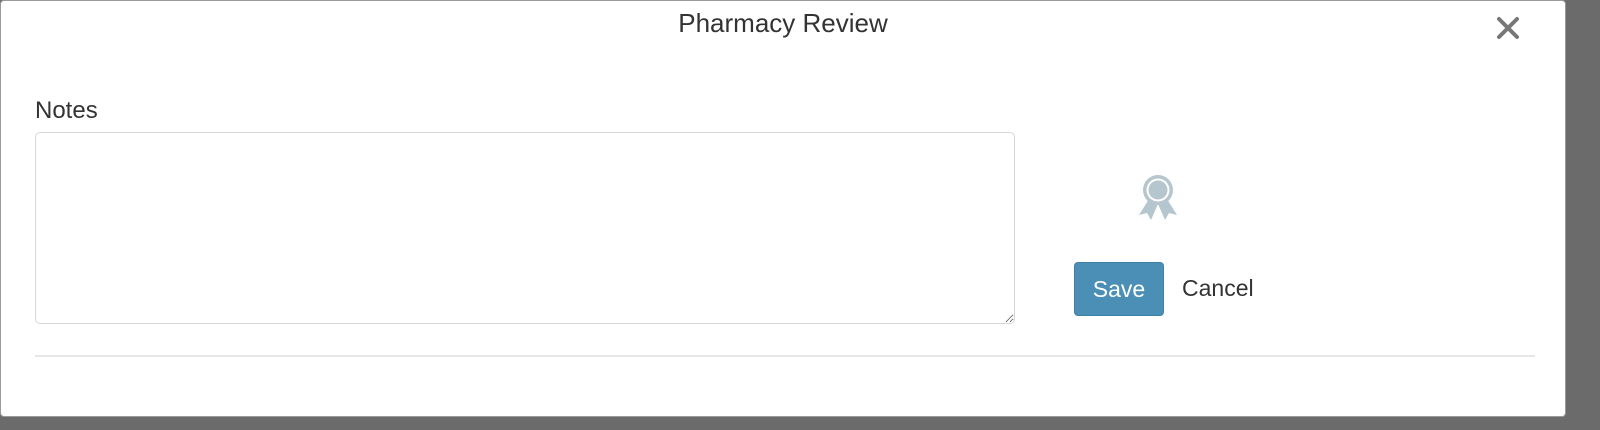 The height and width of the screenshot is (430, 1600). What do you see at coordinates (783, 23) in the screenshot?
I see `dialog-title: Pharmacy Review` at bounding box center [783, 23].